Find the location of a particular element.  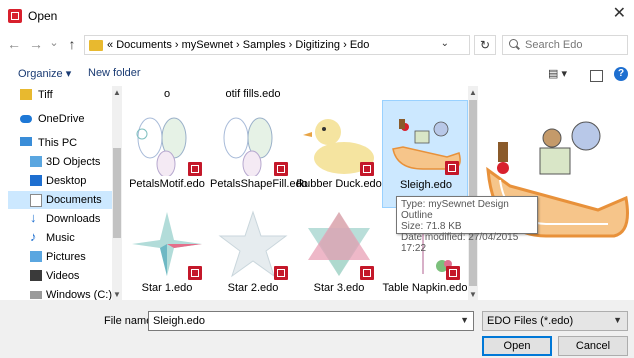

drive-icon is located at coordinates (36, 295).